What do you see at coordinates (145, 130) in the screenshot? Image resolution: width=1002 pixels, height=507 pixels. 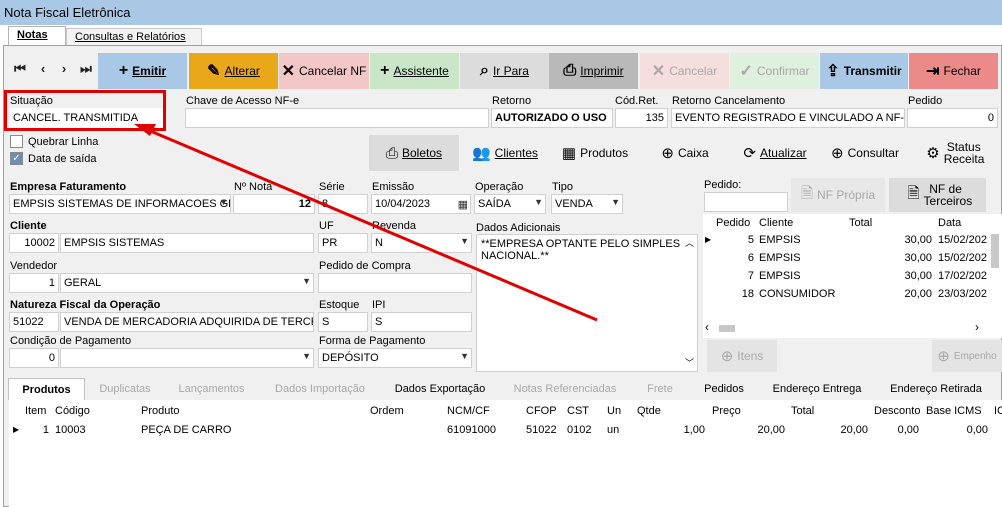 I see `annotation-arrow-head` at bounding box center [145, 130].